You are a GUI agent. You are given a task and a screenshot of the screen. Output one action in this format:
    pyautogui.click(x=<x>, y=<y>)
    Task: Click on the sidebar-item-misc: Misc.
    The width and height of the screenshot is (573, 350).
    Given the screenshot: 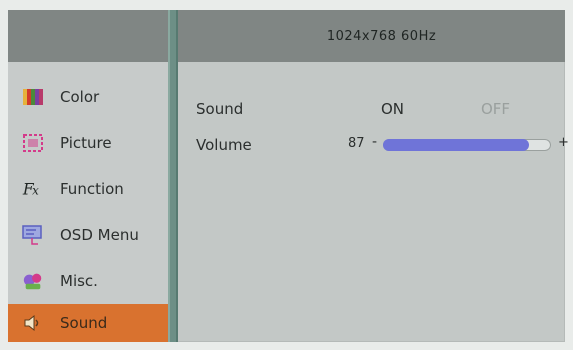 What is the action you would take?
    pyautogui.click(x=88, y=281)
    